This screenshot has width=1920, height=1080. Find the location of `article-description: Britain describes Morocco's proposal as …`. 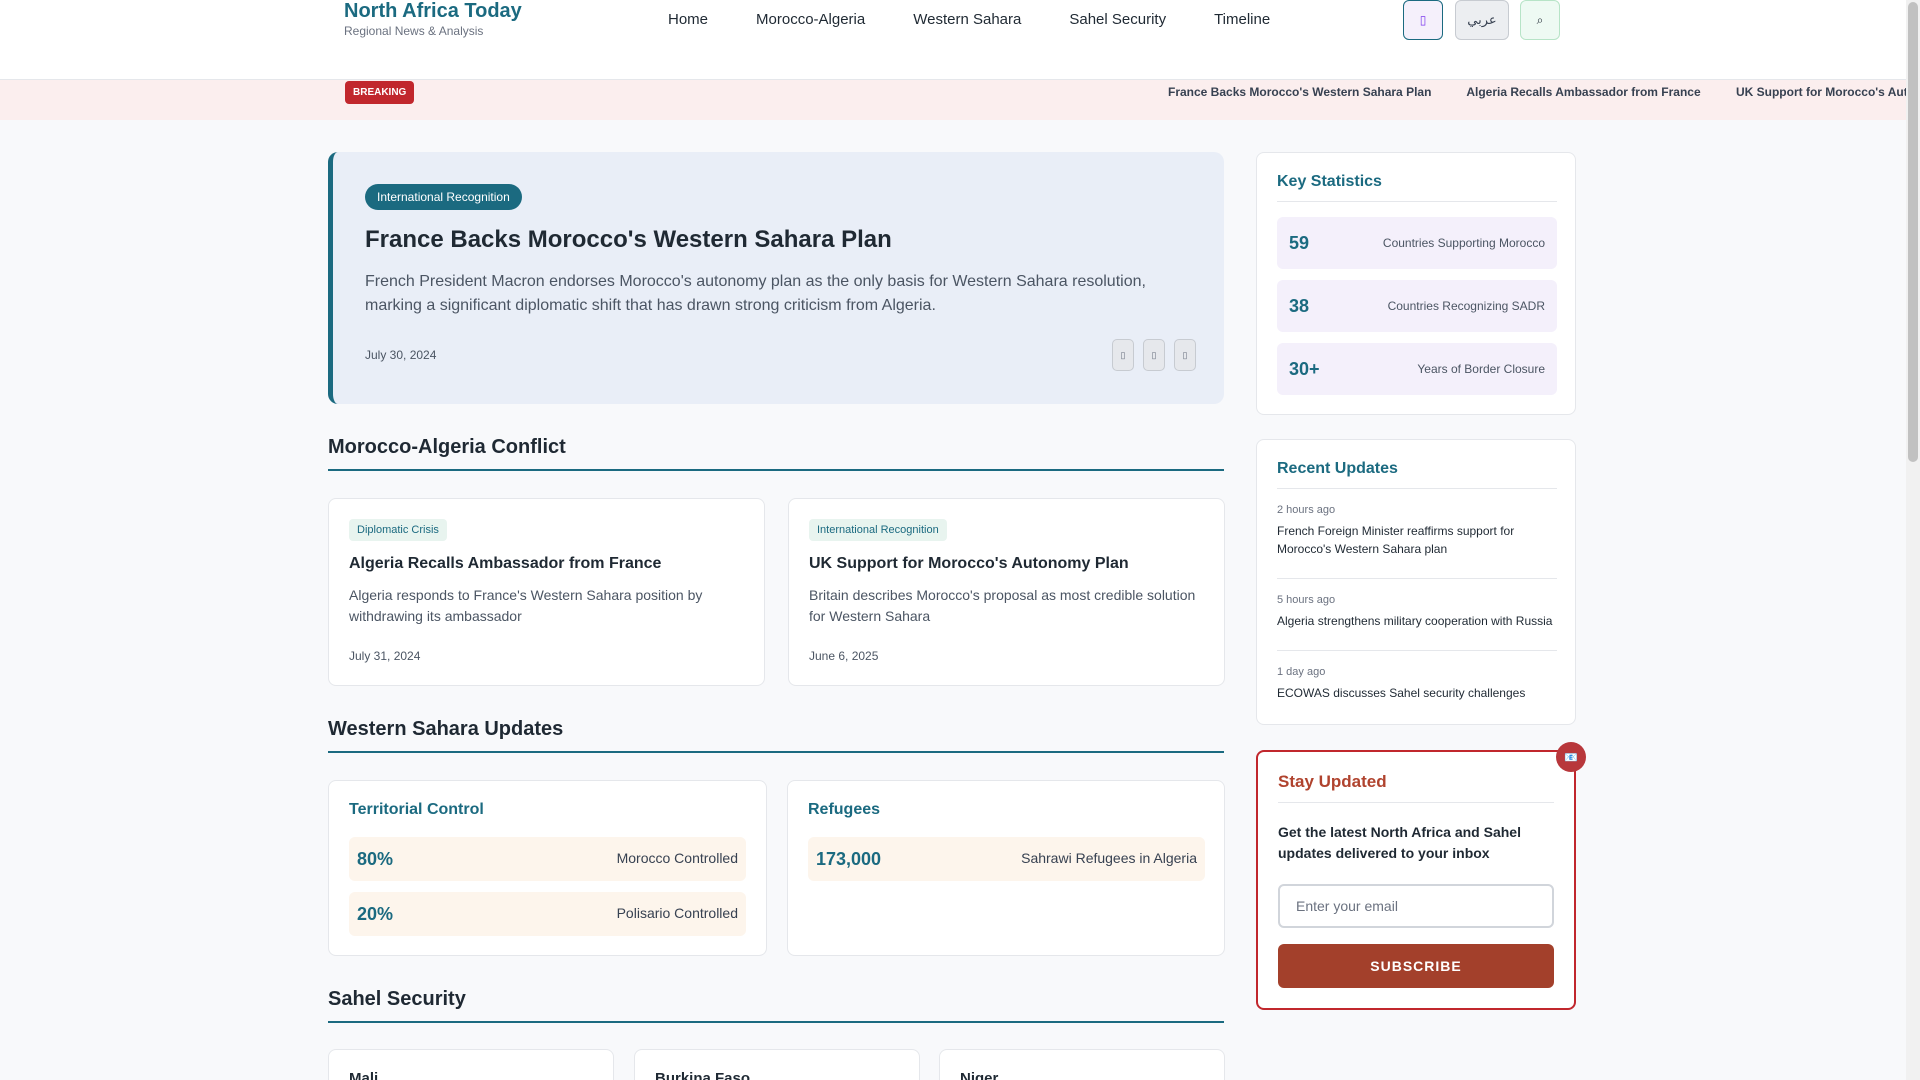

article-description: Britain describes Morocco's proposal as … is located at coordinates (1002, 605).